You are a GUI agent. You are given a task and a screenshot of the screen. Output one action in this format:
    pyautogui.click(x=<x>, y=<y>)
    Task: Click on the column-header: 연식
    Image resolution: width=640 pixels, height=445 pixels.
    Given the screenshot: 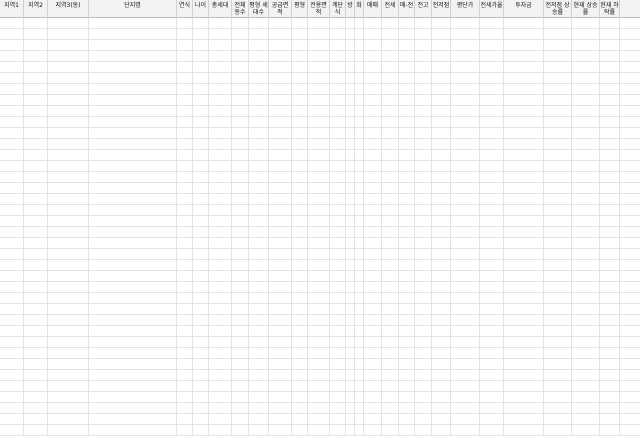 What is the action you would take?
    pyautogui.click(x=185, y=9)
    